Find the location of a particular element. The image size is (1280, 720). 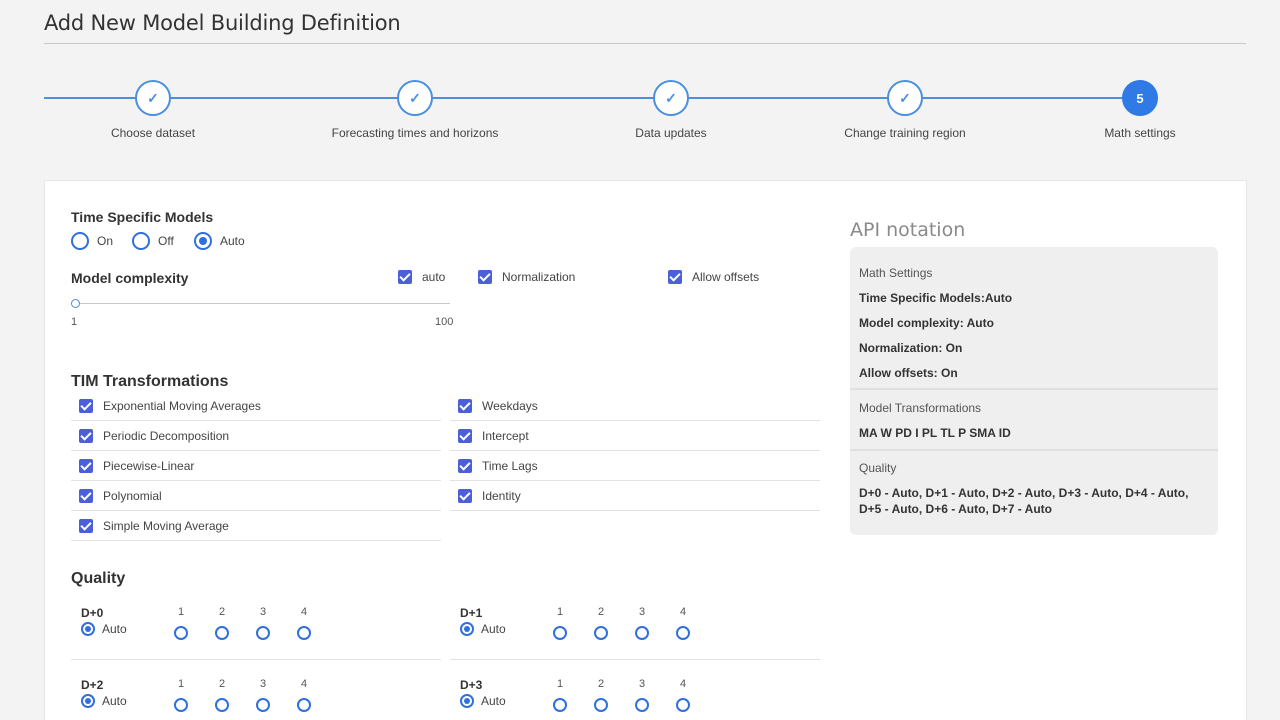

api-transformations-heading: Model Transformations is located at coordinates (920, 408).